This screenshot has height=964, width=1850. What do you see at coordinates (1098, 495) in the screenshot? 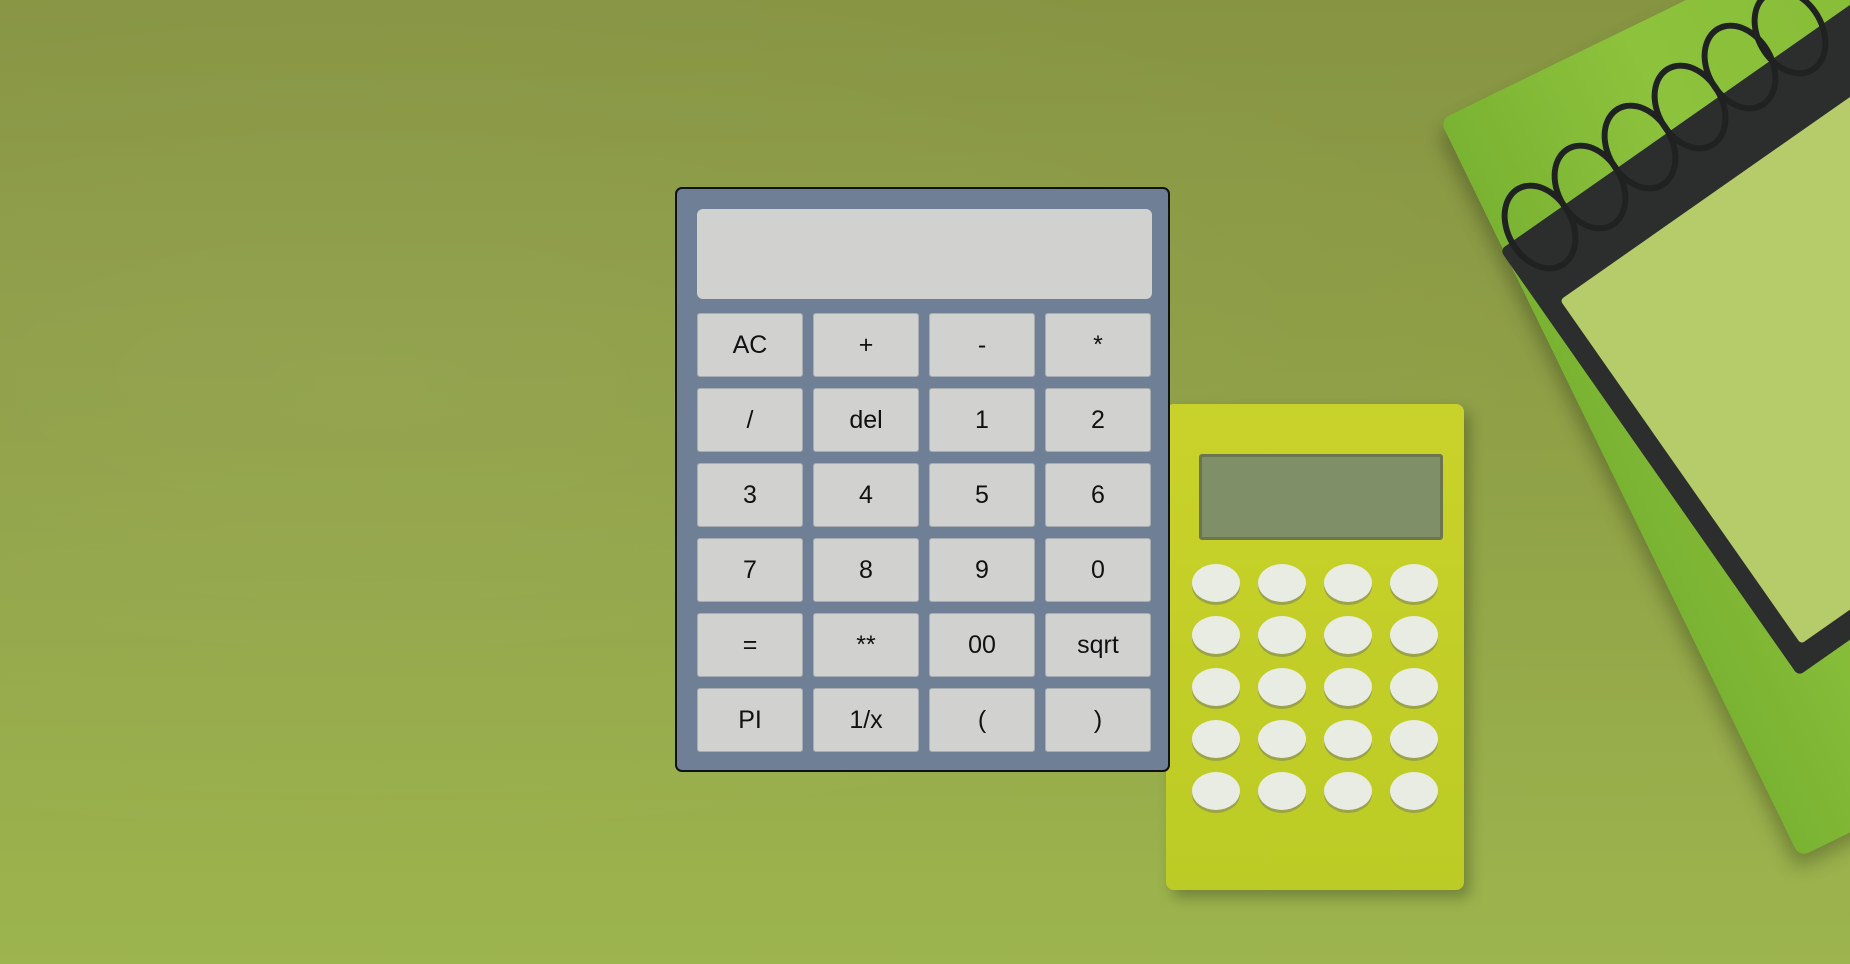
I see `digit-6-button: 6` at bounding box center [1098, 495].